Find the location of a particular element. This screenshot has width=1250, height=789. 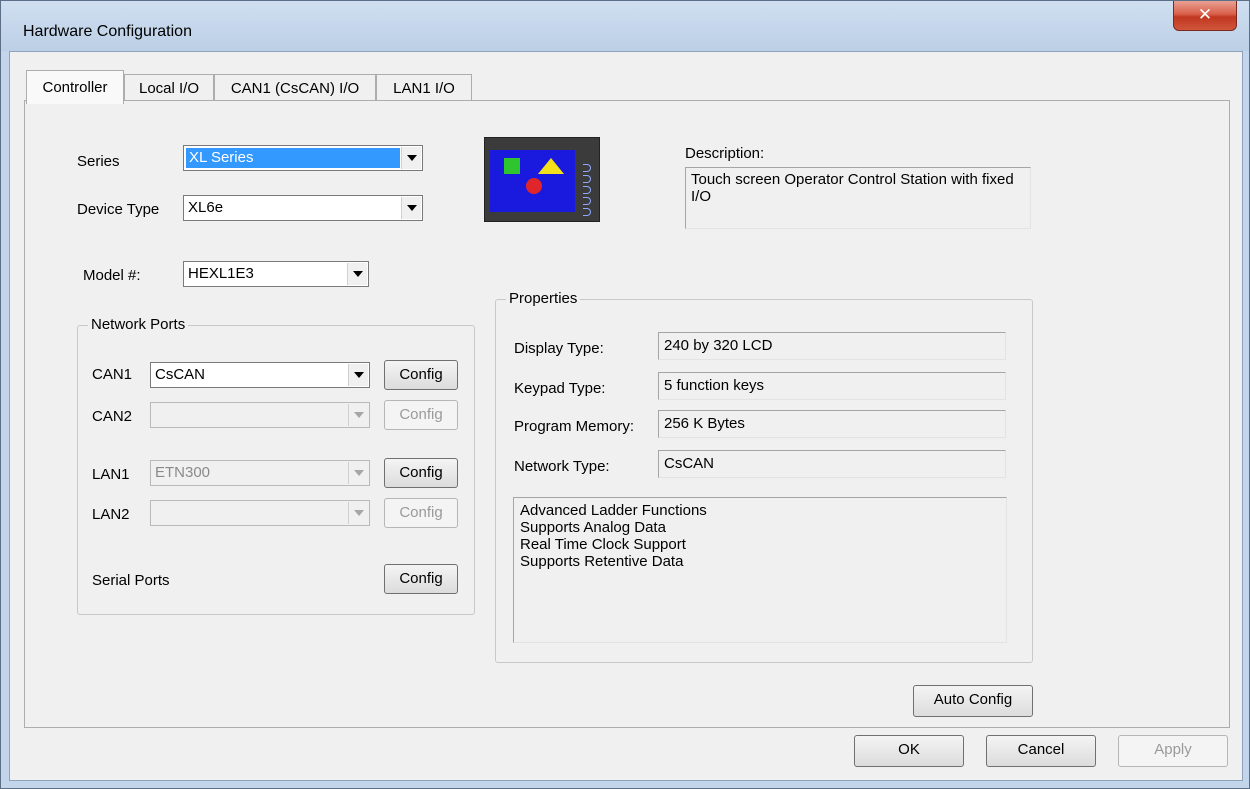

xl6e-device-icon is located at coordinates (542, 179).